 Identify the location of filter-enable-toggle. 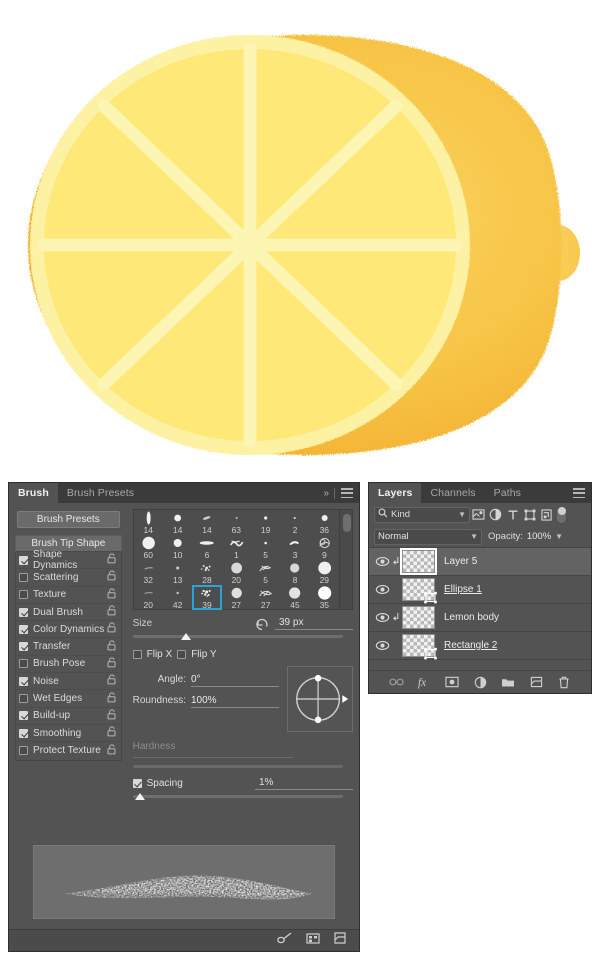
(561, 514).